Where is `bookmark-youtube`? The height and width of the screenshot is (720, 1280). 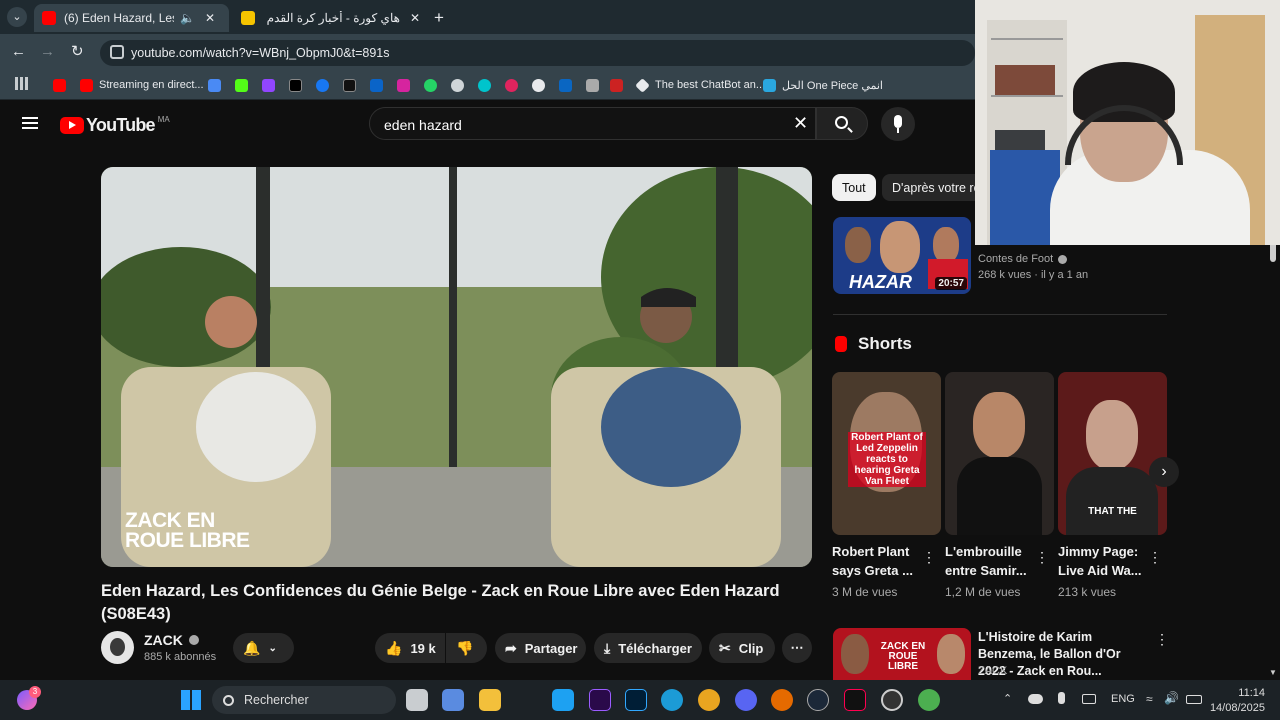
bookmark-youtube is located at coordinates (62, 85).